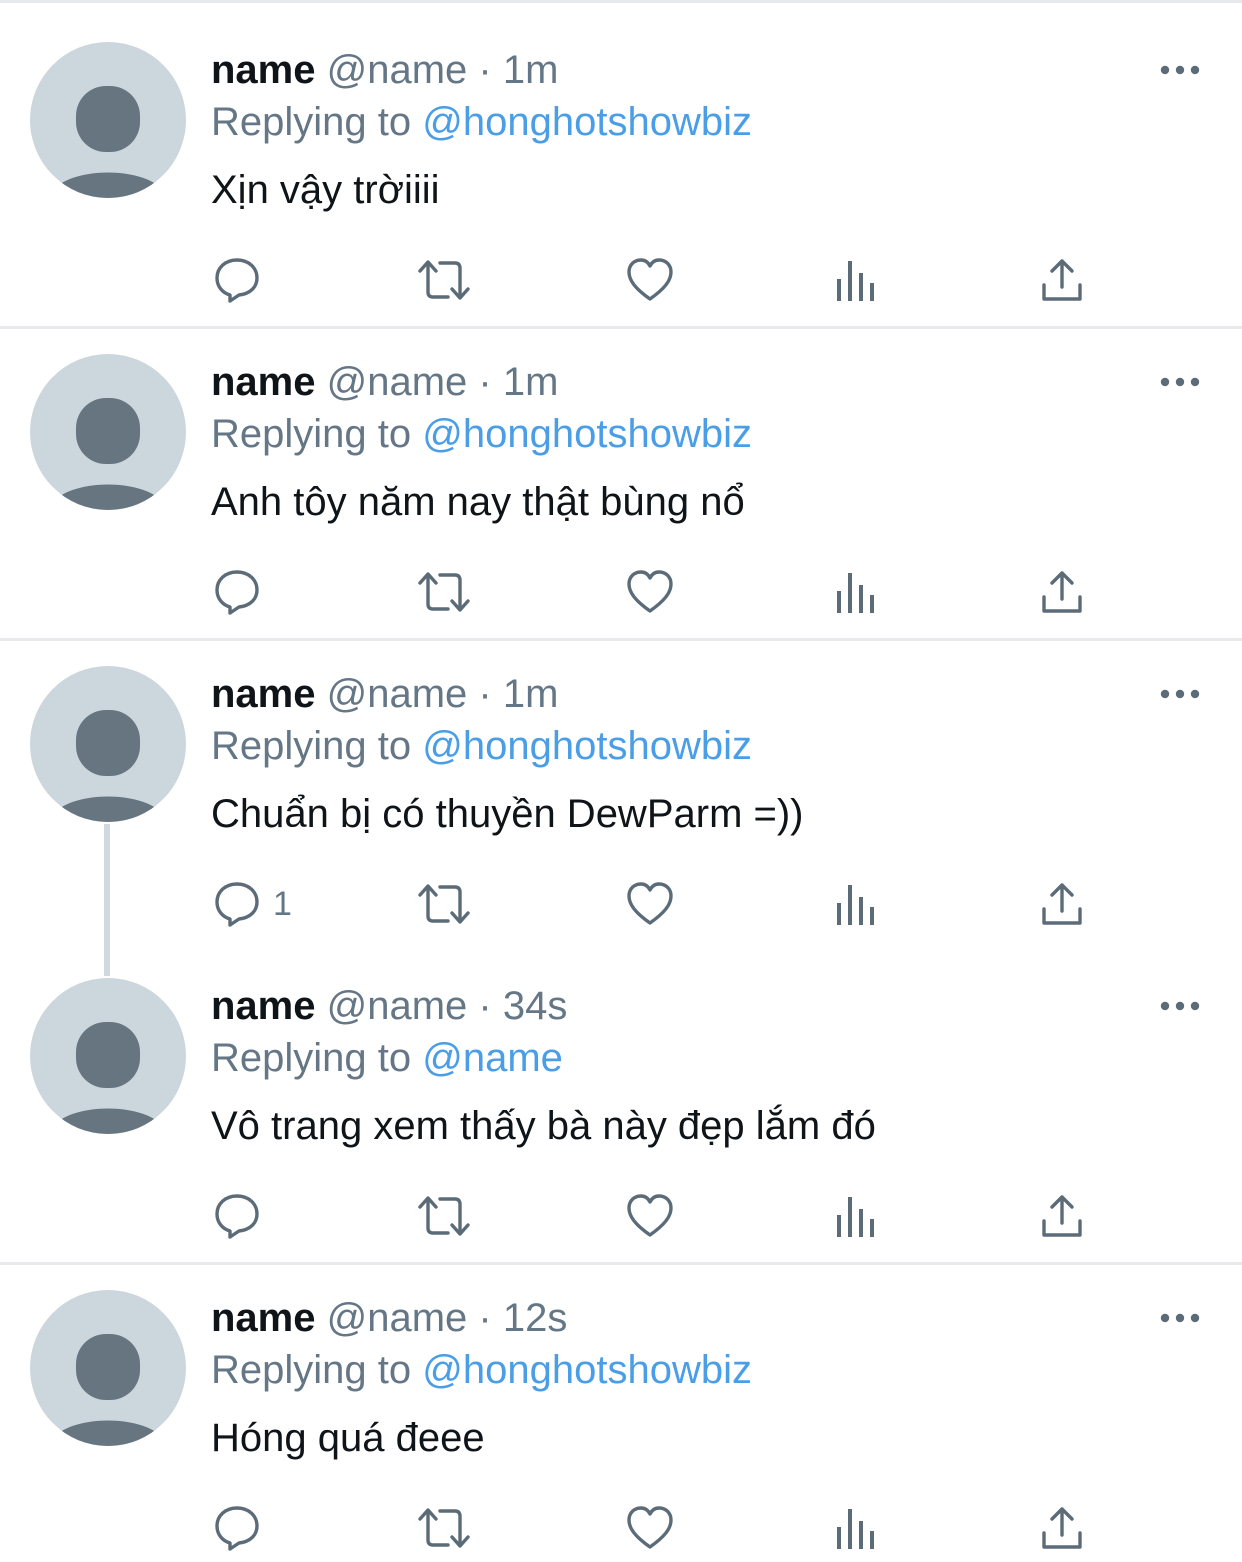 This screenshot has height=1562, width=1242. I want to click on replying-to-line: Replying to @name, so click(387, 1058).